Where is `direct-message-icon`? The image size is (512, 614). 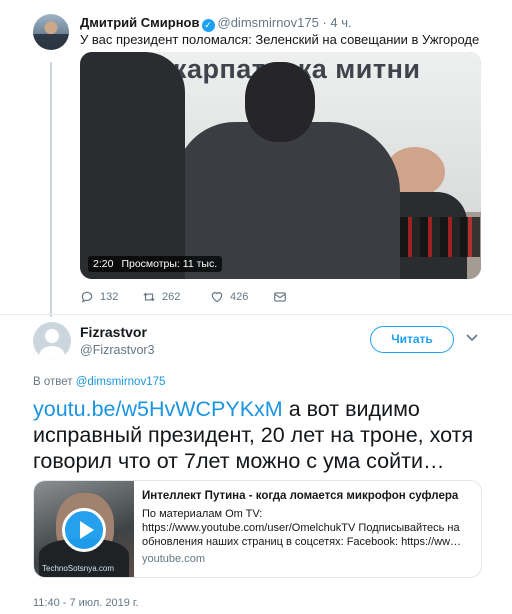 direct-message-icon is located at coordinates (280, 297).